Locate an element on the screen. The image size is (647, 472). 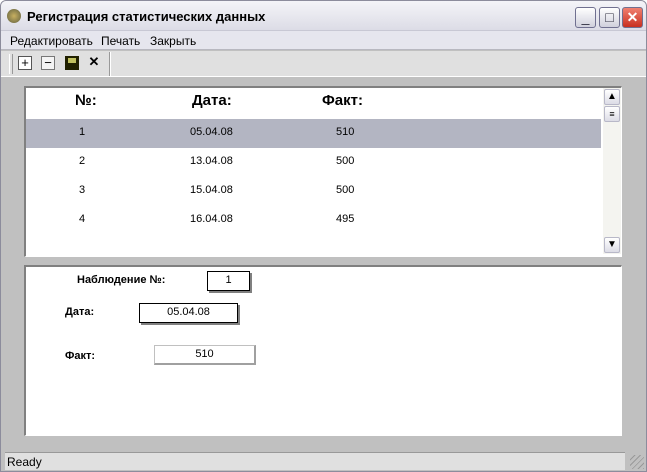
header-date: Дата: is located at coordinates (212, 100).